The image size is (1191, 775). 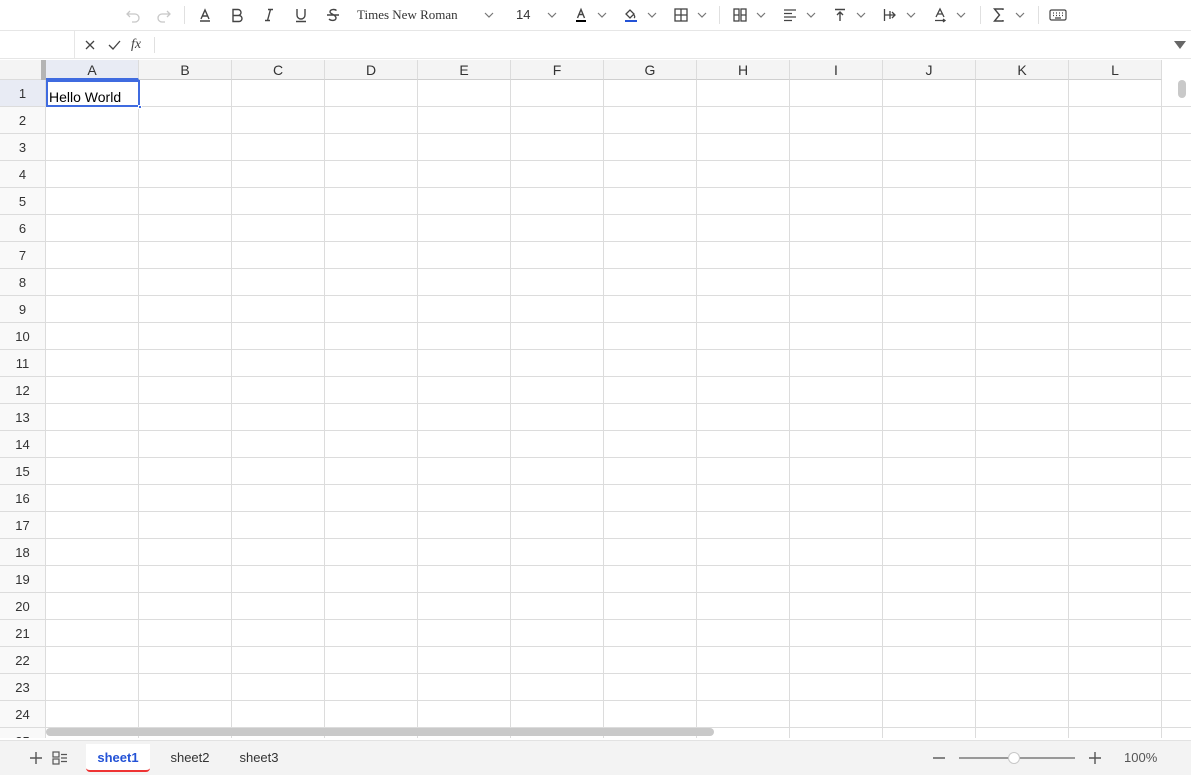 What do you see at coordinates (1013, 758) in the screenshot?
I see `zoom-slider-knob` at bounding box center [1013, 758].